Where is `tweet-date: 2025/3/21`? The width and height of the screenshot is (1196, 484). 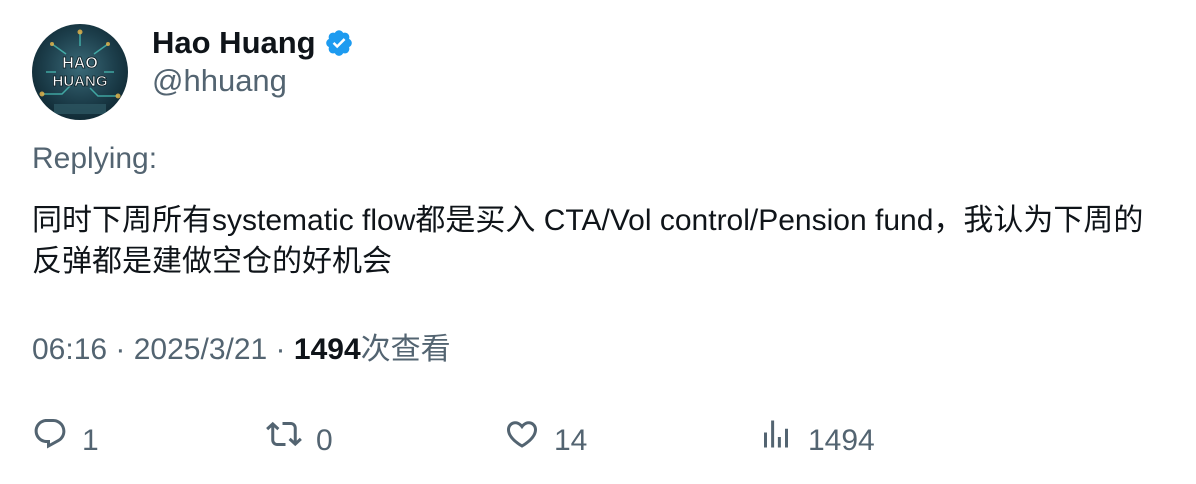 tweet-date: 2025/3/21 is located at coordinates (200, 349).